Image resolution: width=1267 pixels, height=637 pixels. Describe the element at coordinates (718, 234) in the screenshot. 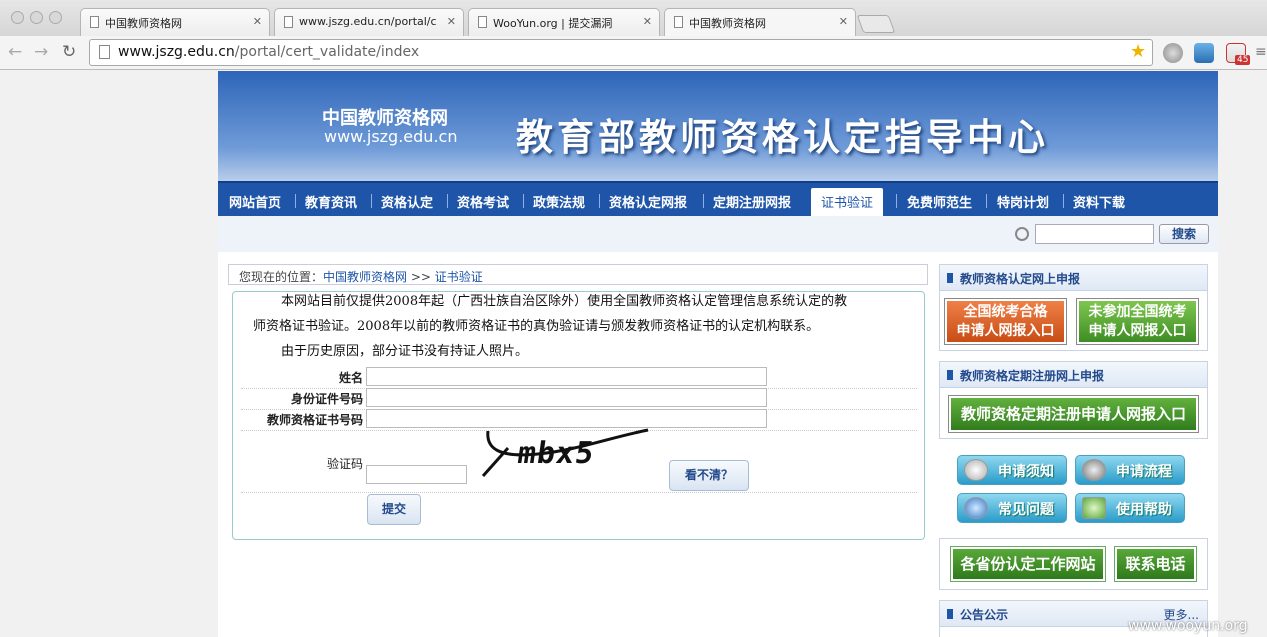

I see `search-row: 搜索` at that location.